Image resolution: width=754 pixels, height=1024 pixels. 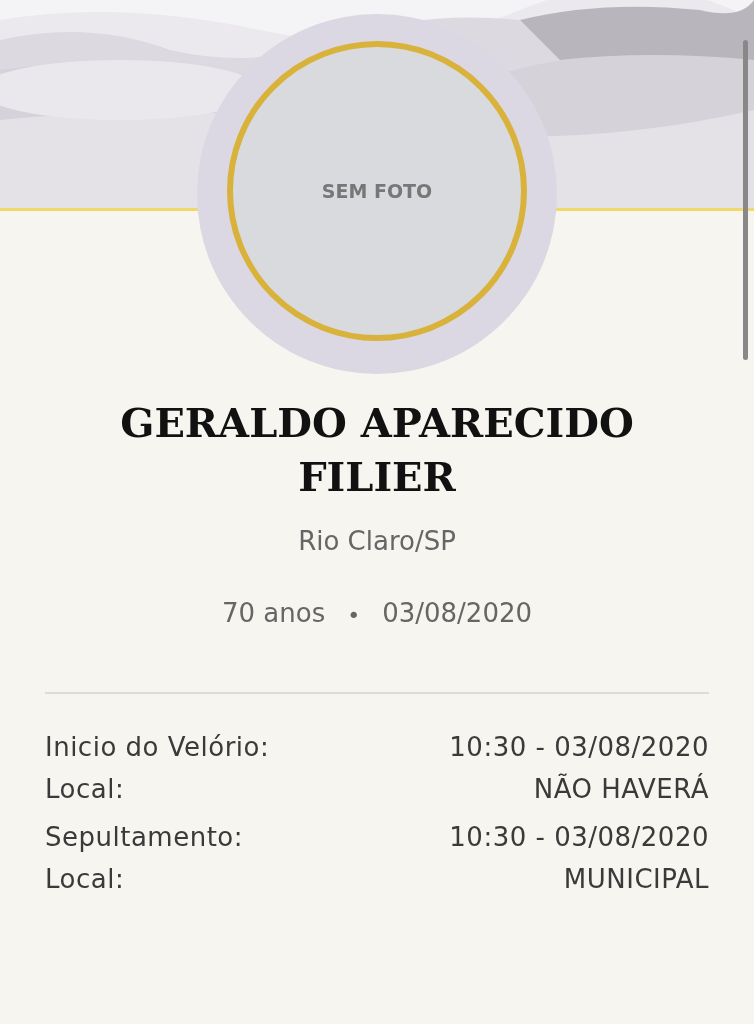 What do you see at coordinates (377, 450) in the screenshot?
I see `person-name: GERALDO APARECIDO FILIER` at bounding box center [377, 450].